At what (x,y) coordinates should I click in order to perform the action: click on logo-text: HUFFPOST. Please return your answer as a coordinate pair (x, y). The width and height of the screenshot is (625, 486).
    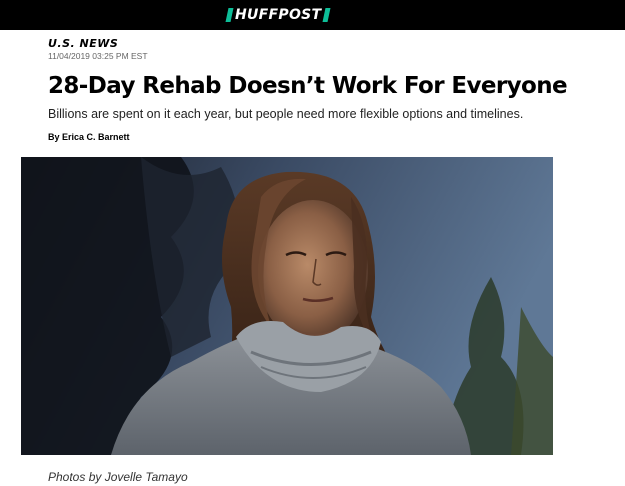
    Looking at the image, I should click on (278, 15).